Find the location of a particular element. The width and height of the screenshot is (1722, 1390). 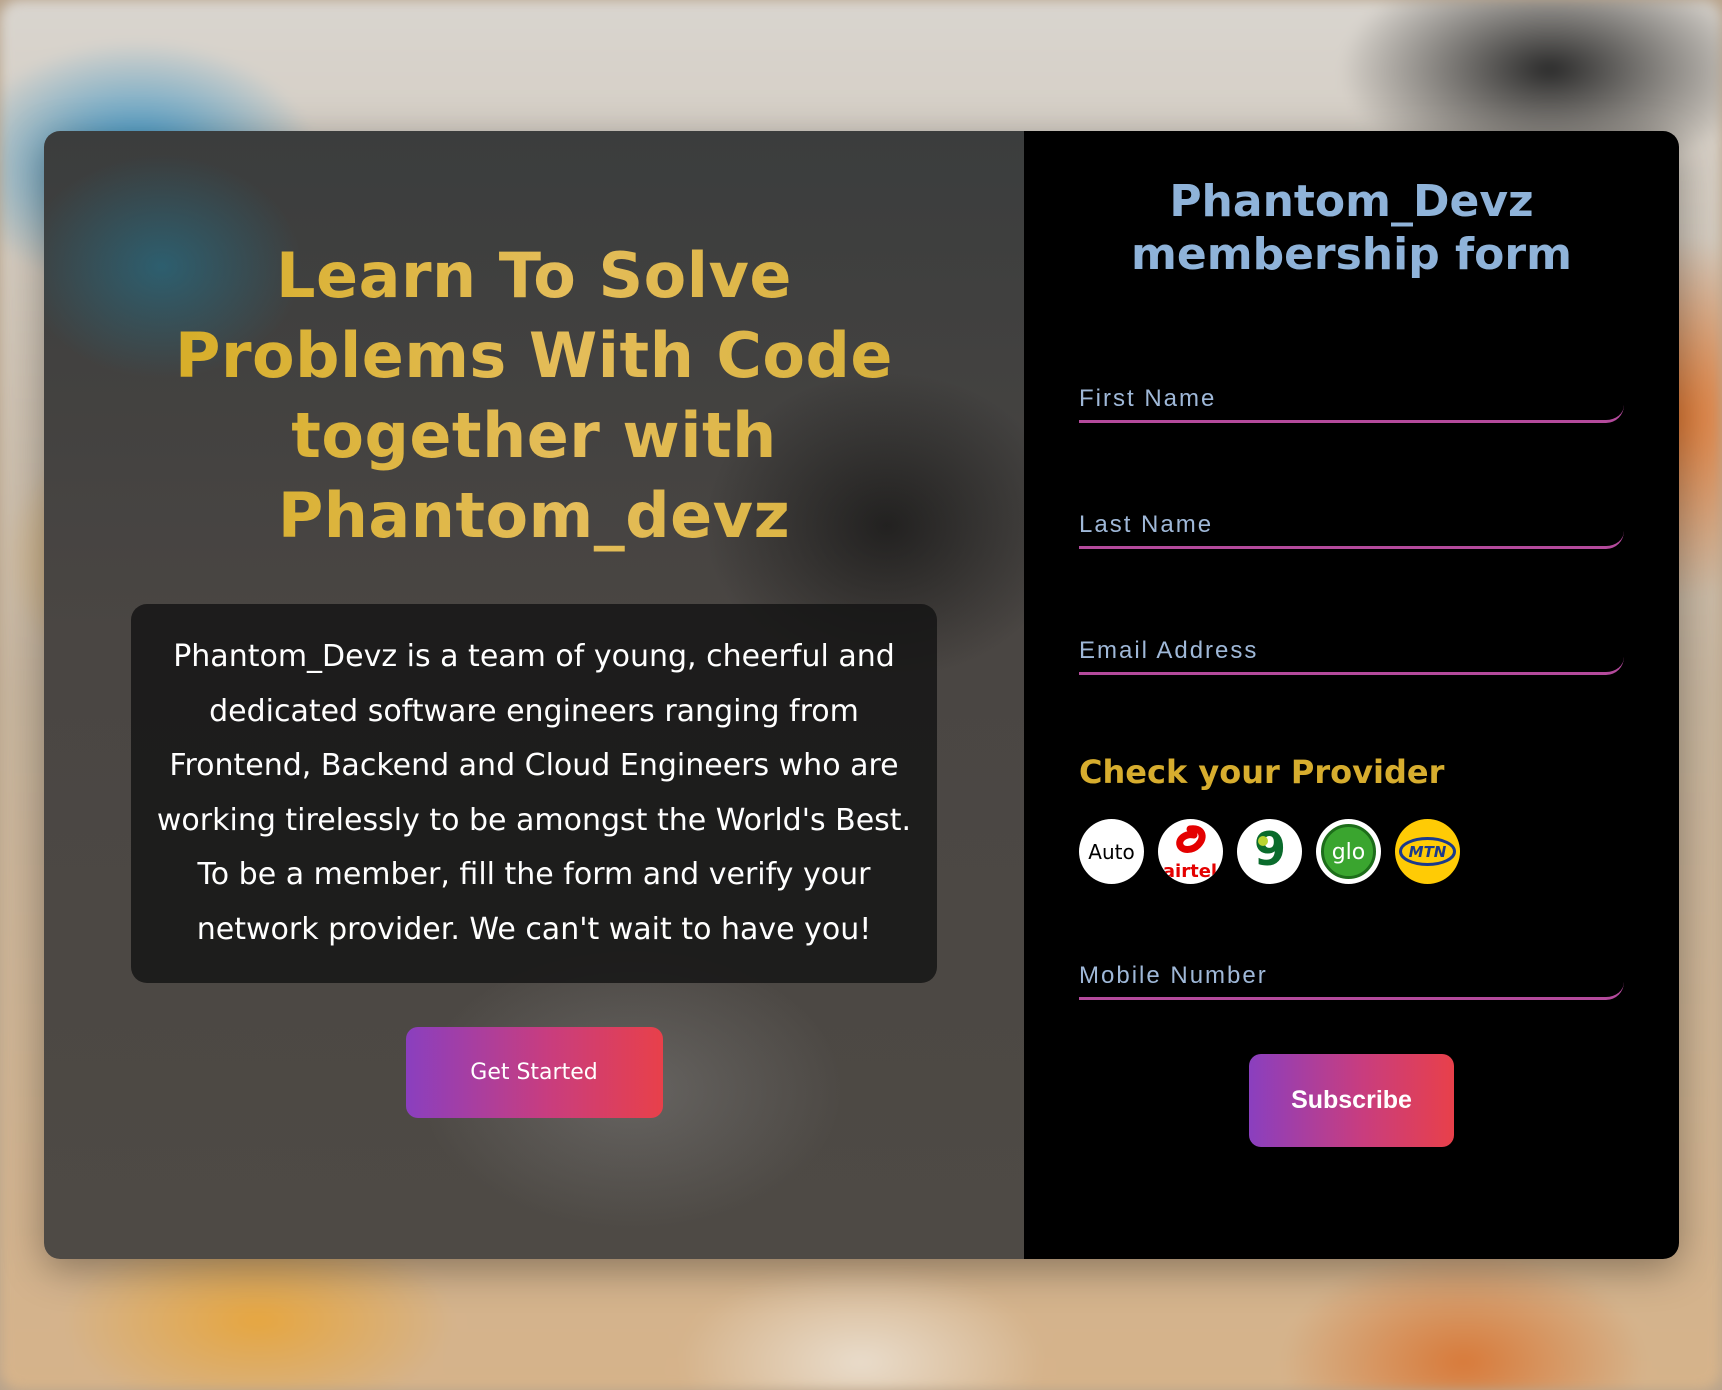

9mobile-logo-text: 9 is located at coordinates (1270, 849).